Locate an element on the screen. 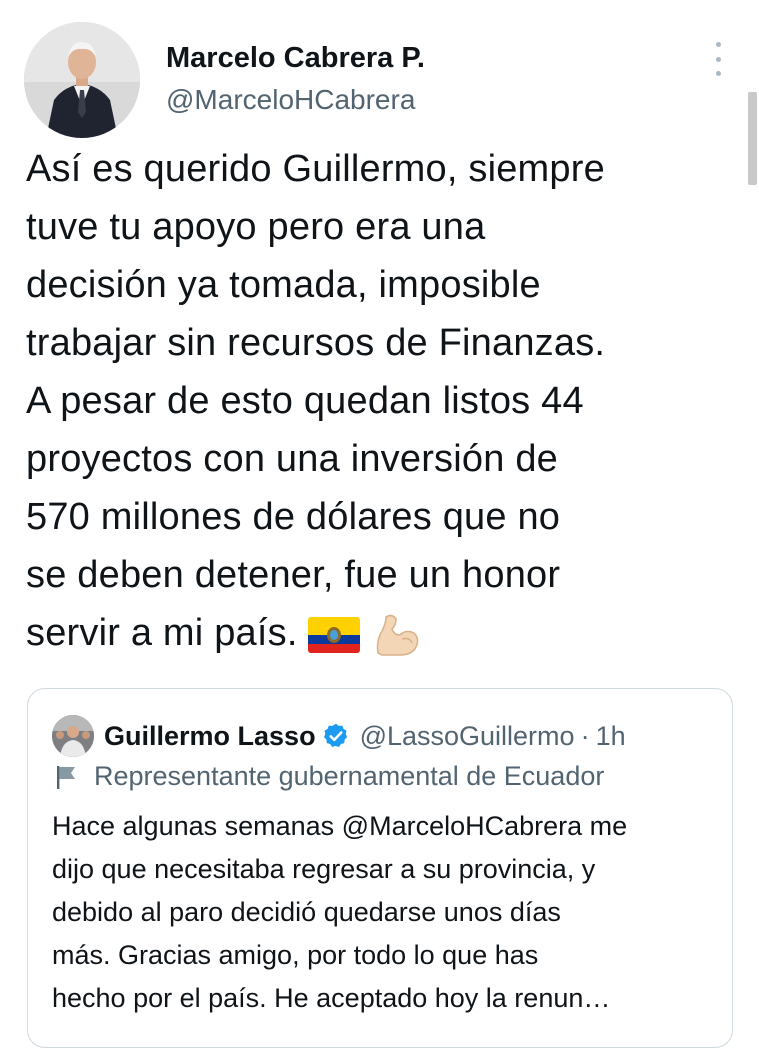 The image size is (759, 1048). ecuador-flag-emoji is located at coordinates (333, 634).